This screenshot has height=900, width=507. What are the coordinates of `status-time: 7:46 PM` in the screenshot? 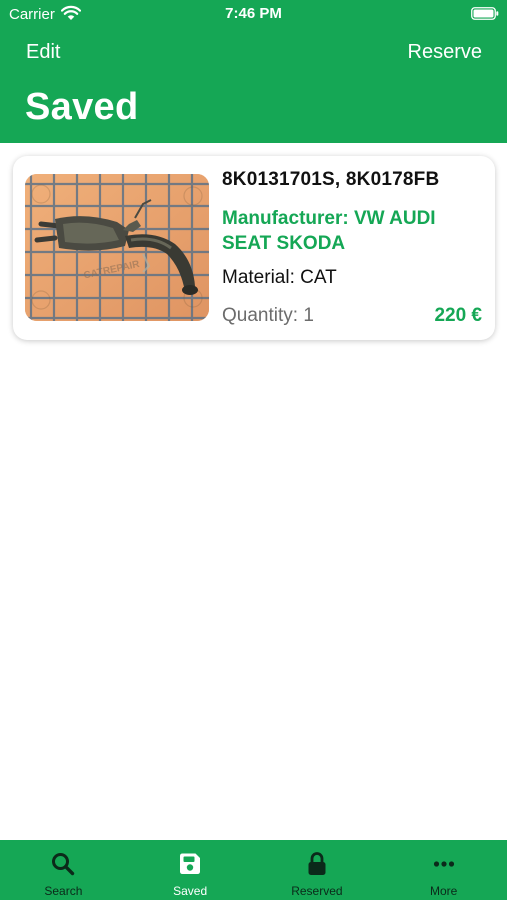 It's located at (253, 13).